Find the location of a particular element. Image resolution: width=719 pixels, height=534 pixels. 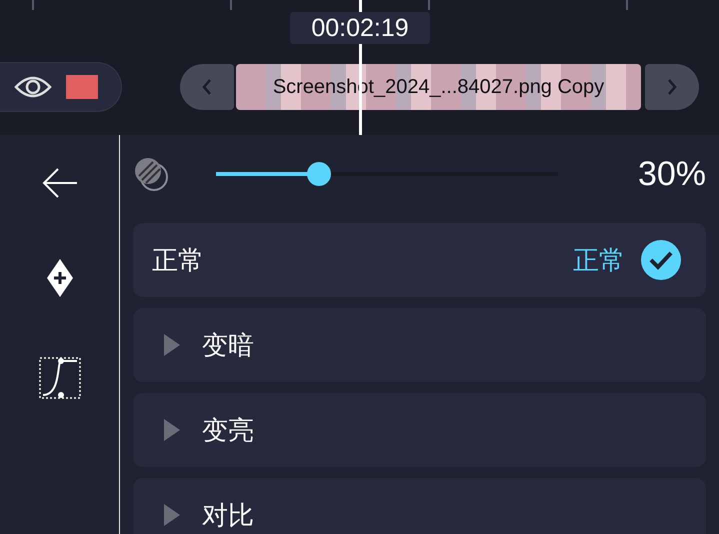

clip-strip: Screenshot_2024_...84027.png Copy is located at coordinates (438, 87).